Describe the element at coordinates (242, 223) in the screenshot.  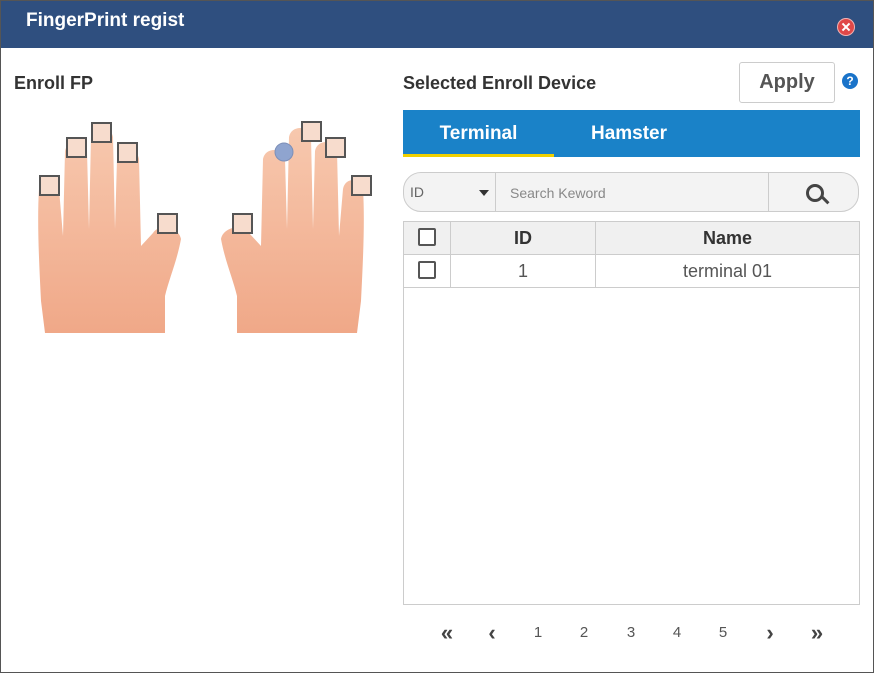
I see `finger-marker-right-thumb` at that location.